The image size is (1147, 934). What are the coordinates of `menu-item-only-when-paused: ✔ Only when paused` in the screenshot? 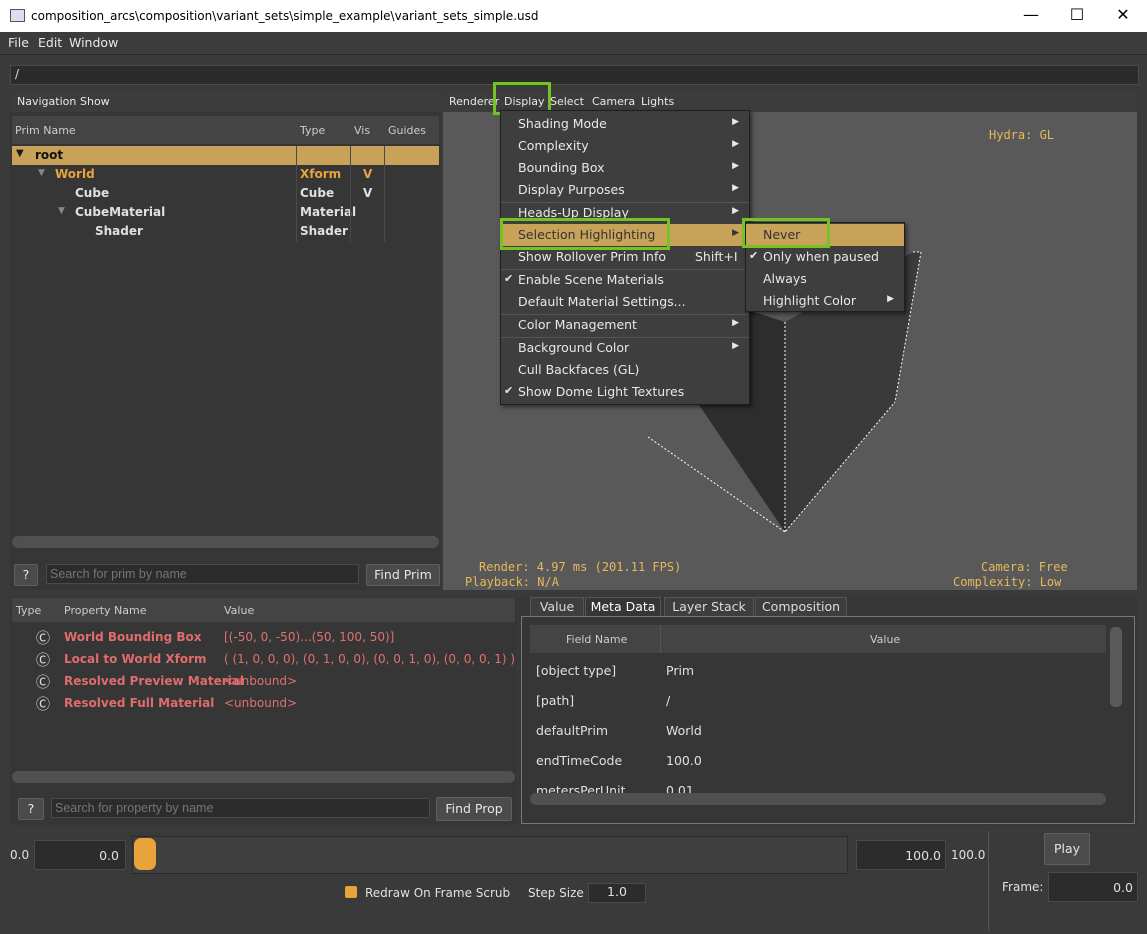 It's located at (825, 257).